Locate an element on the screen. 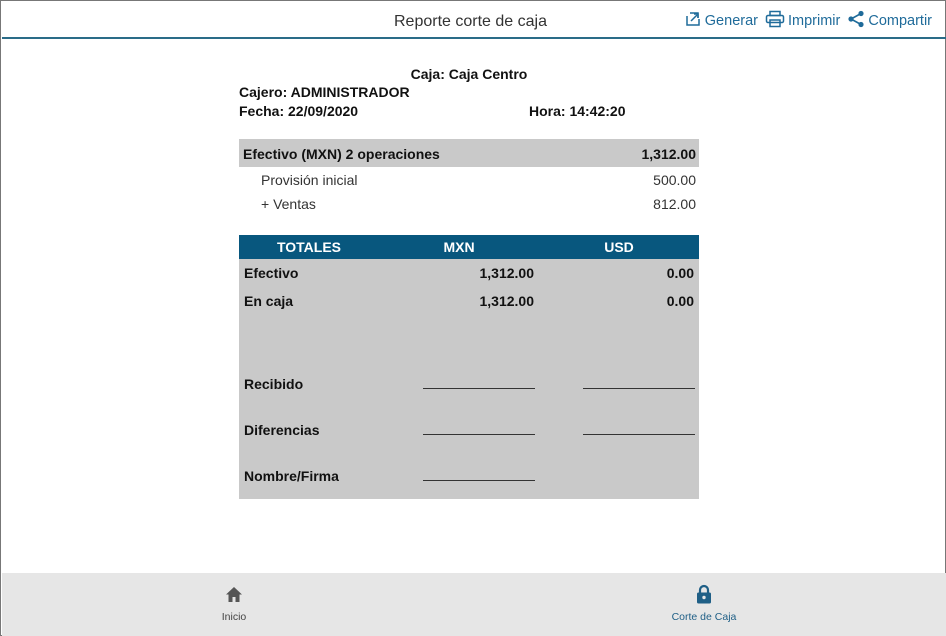 The image size is (946, 636). signature-label: Diferencias is located at coordinates (282, 430).